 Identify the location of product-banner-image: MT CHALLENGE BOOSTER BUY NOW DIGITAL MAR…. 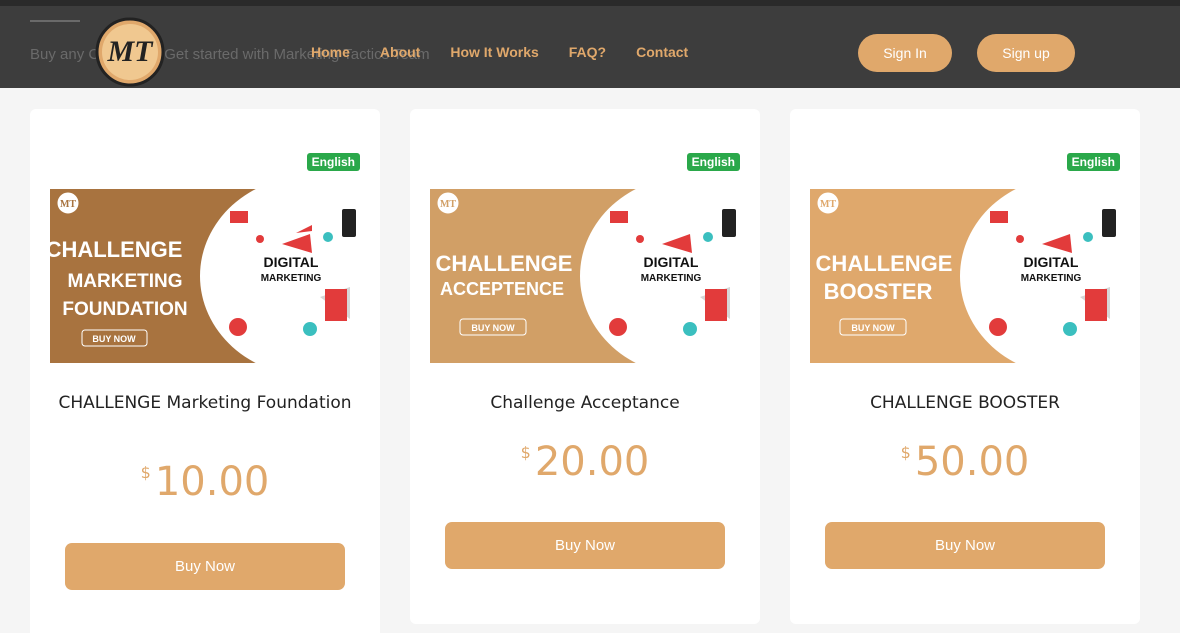
(965, 276).